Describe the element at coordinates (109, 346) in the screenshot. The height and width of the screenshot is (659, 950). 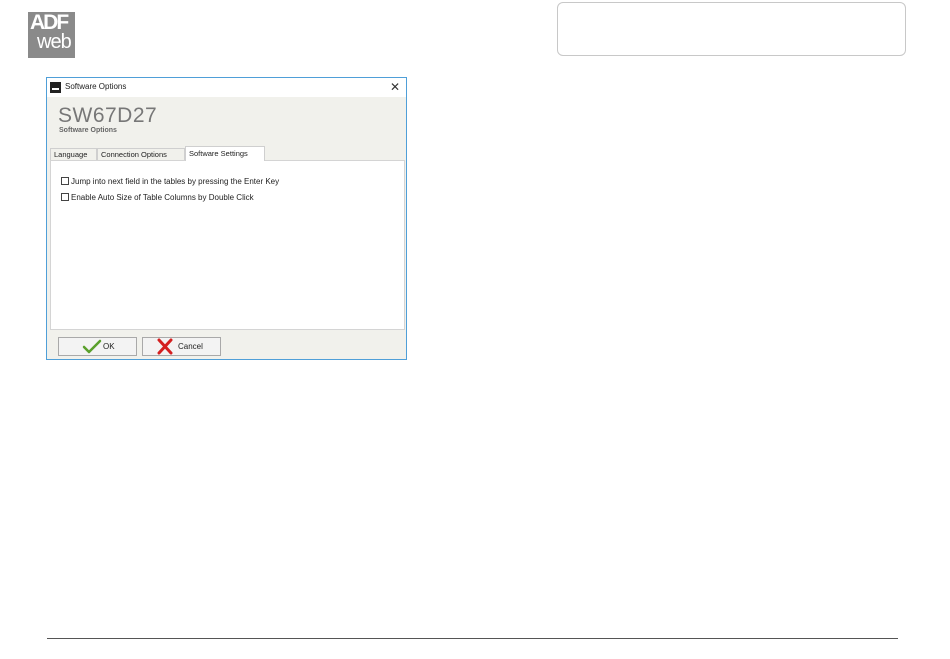
I see `ok-button-label: OK` at that location.